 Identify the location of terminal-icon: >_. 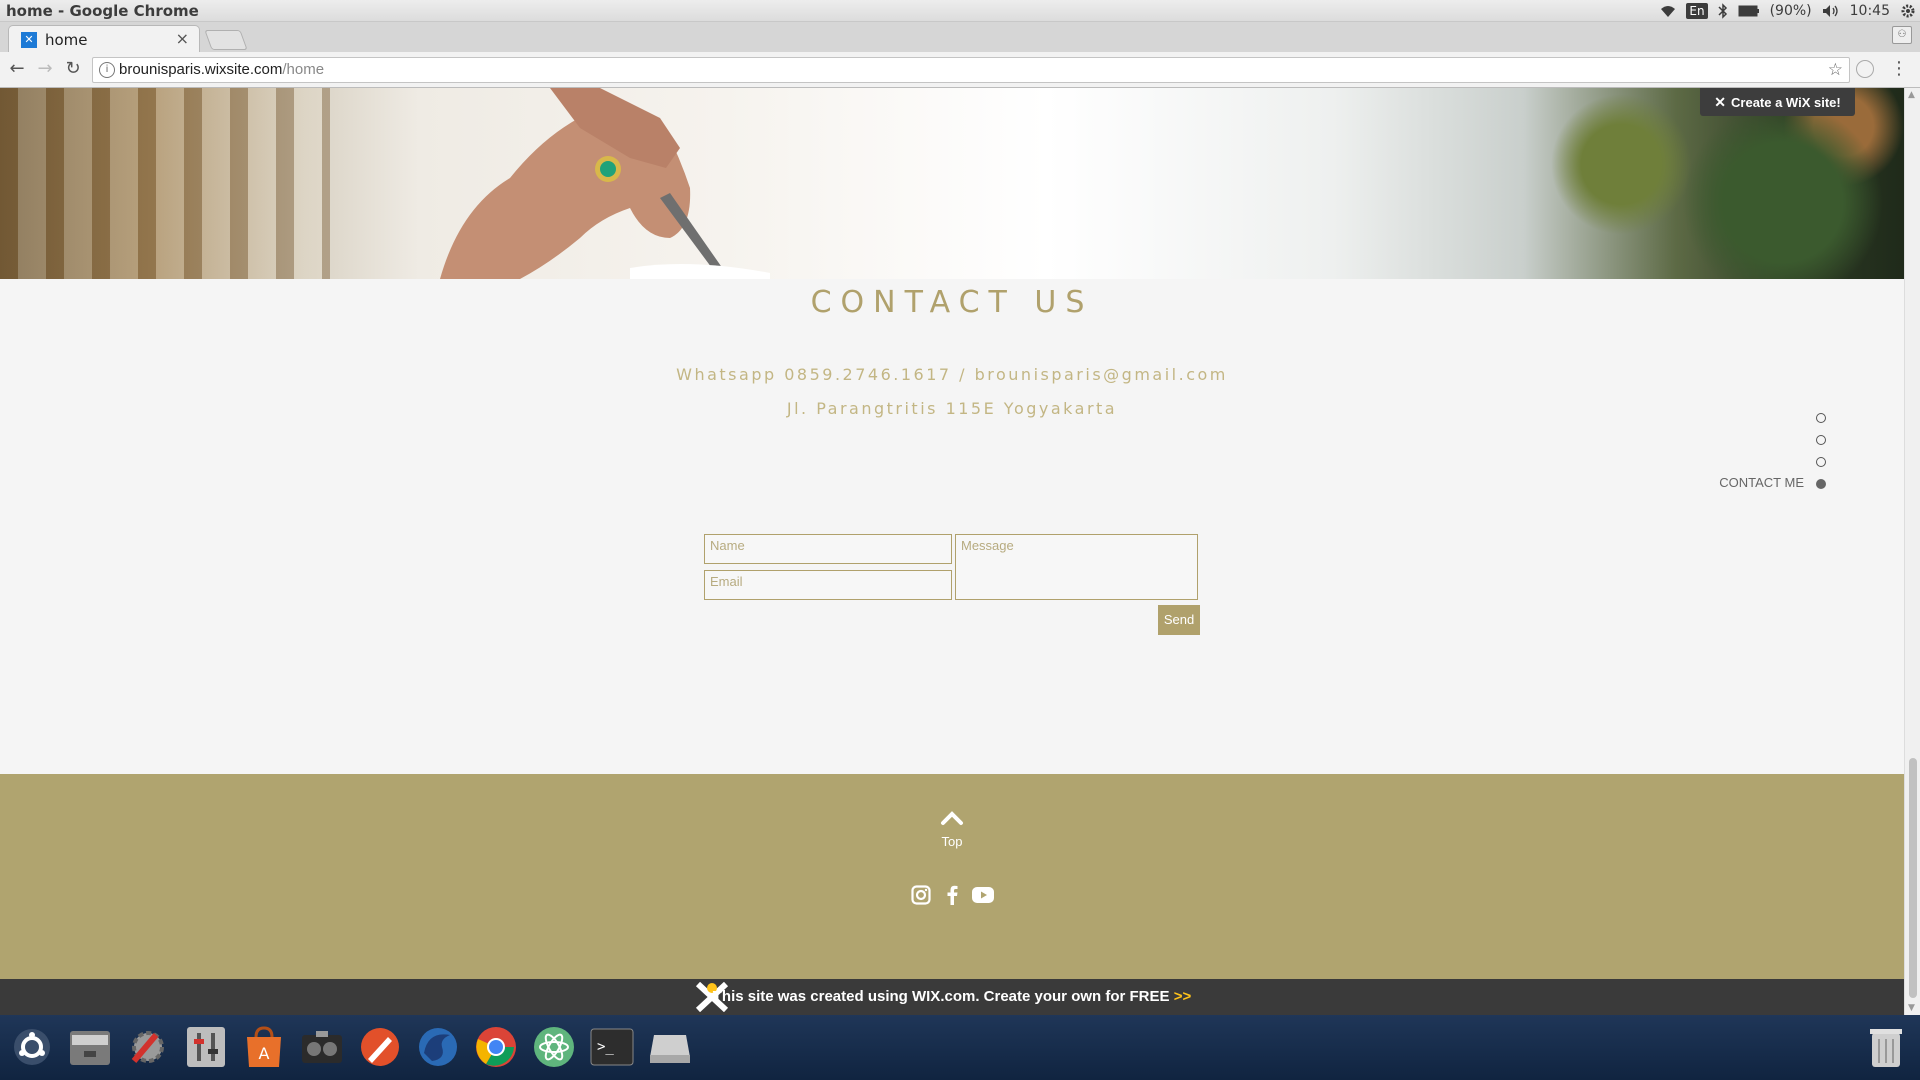
(612, 1047).